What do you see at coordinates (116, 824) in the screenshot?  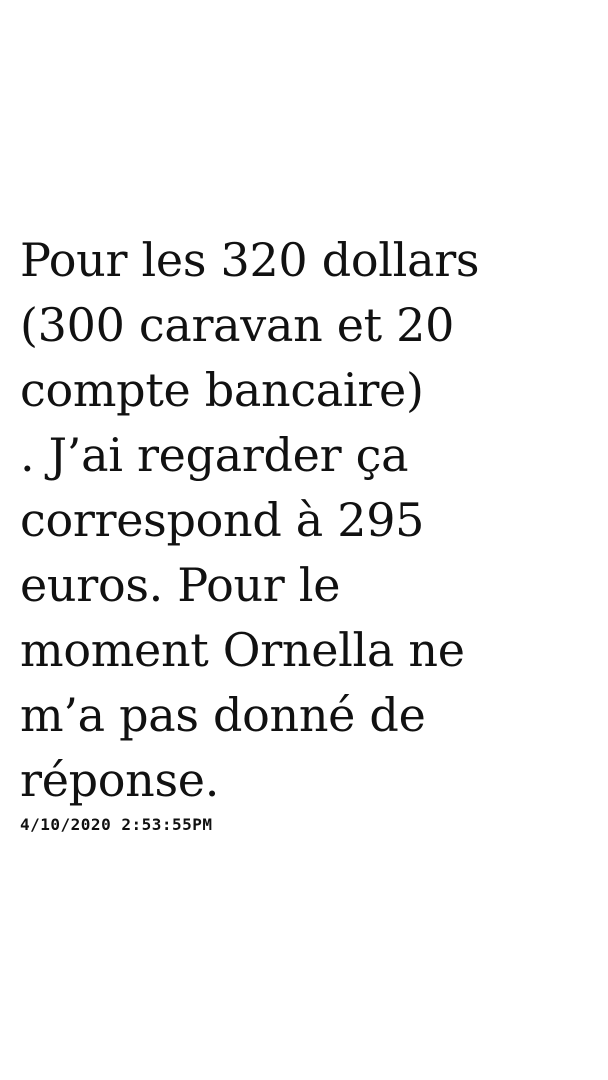 I see `message-timestamp: 4/10/2020 2:53:55PM` at bounding box center [116, 824].